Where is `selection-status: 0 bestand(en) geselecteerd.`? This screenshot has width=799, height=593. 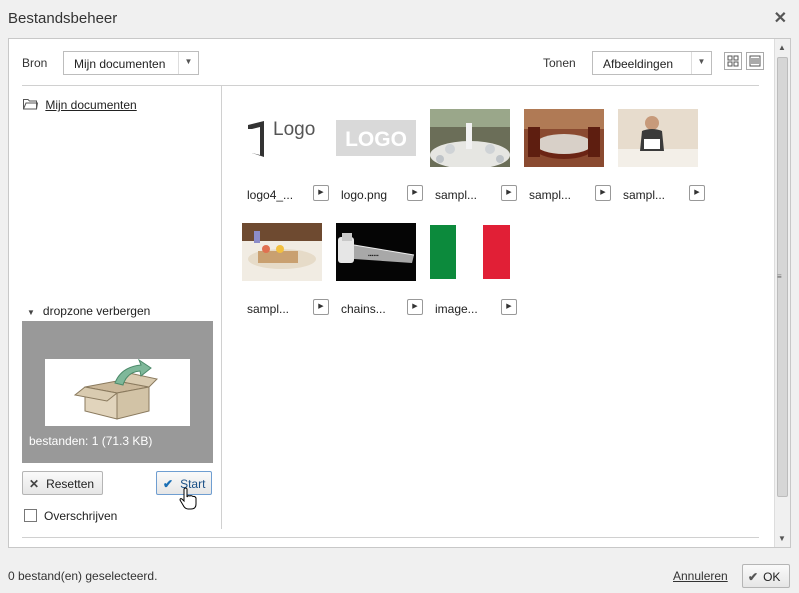 selection-status: 0 bestand(en) geselecteerd. is located at coordinates (83, 576).